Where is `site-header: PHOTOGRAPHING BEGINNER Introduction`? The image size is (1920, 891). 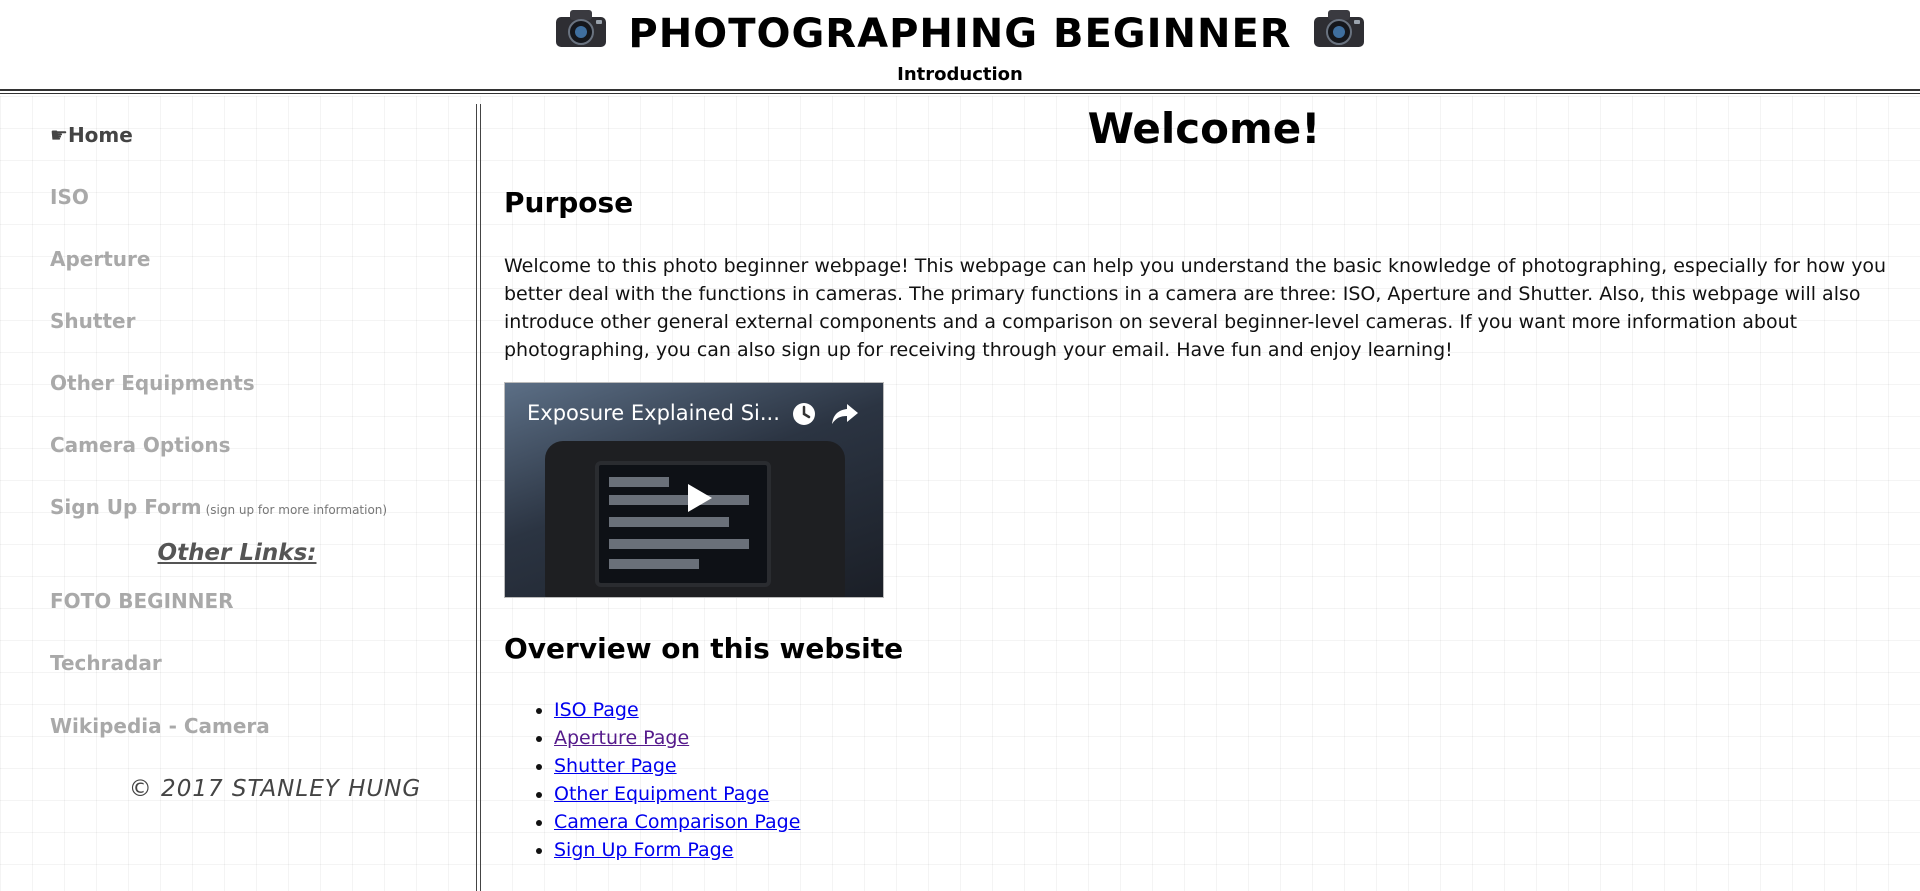 site-header: PHOTOGRAPHING BEGINNER Introduction is located at coordinates (960, 47).